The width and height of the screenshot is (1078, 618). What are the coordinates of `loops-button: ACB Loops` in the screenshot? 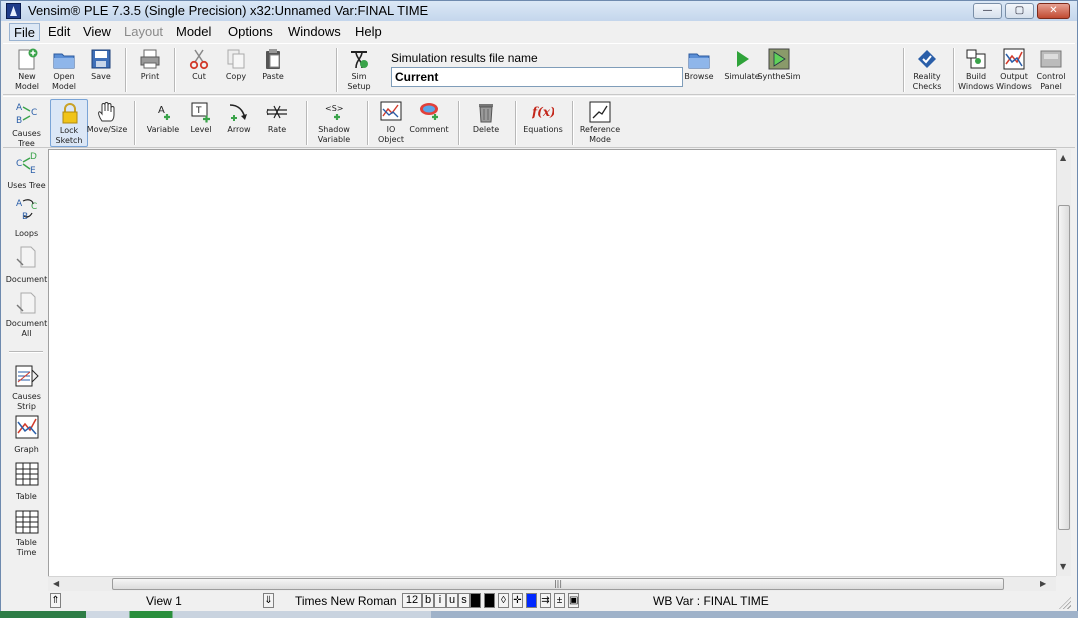 It's located at (26, 218).